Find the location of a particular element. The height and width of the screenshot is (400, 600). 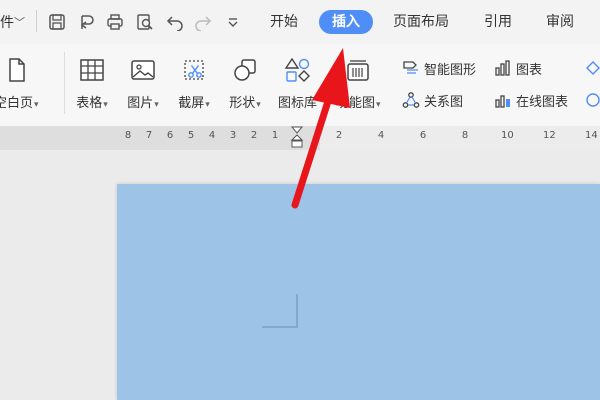

icon-library-button: 图标库 is located at coordinates (297, 82).